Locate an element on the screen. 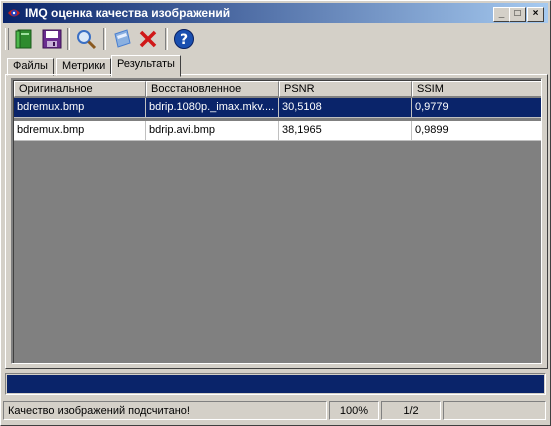 This screenshot has width=551, height=426. search-button is located at coordinates (86, 39).